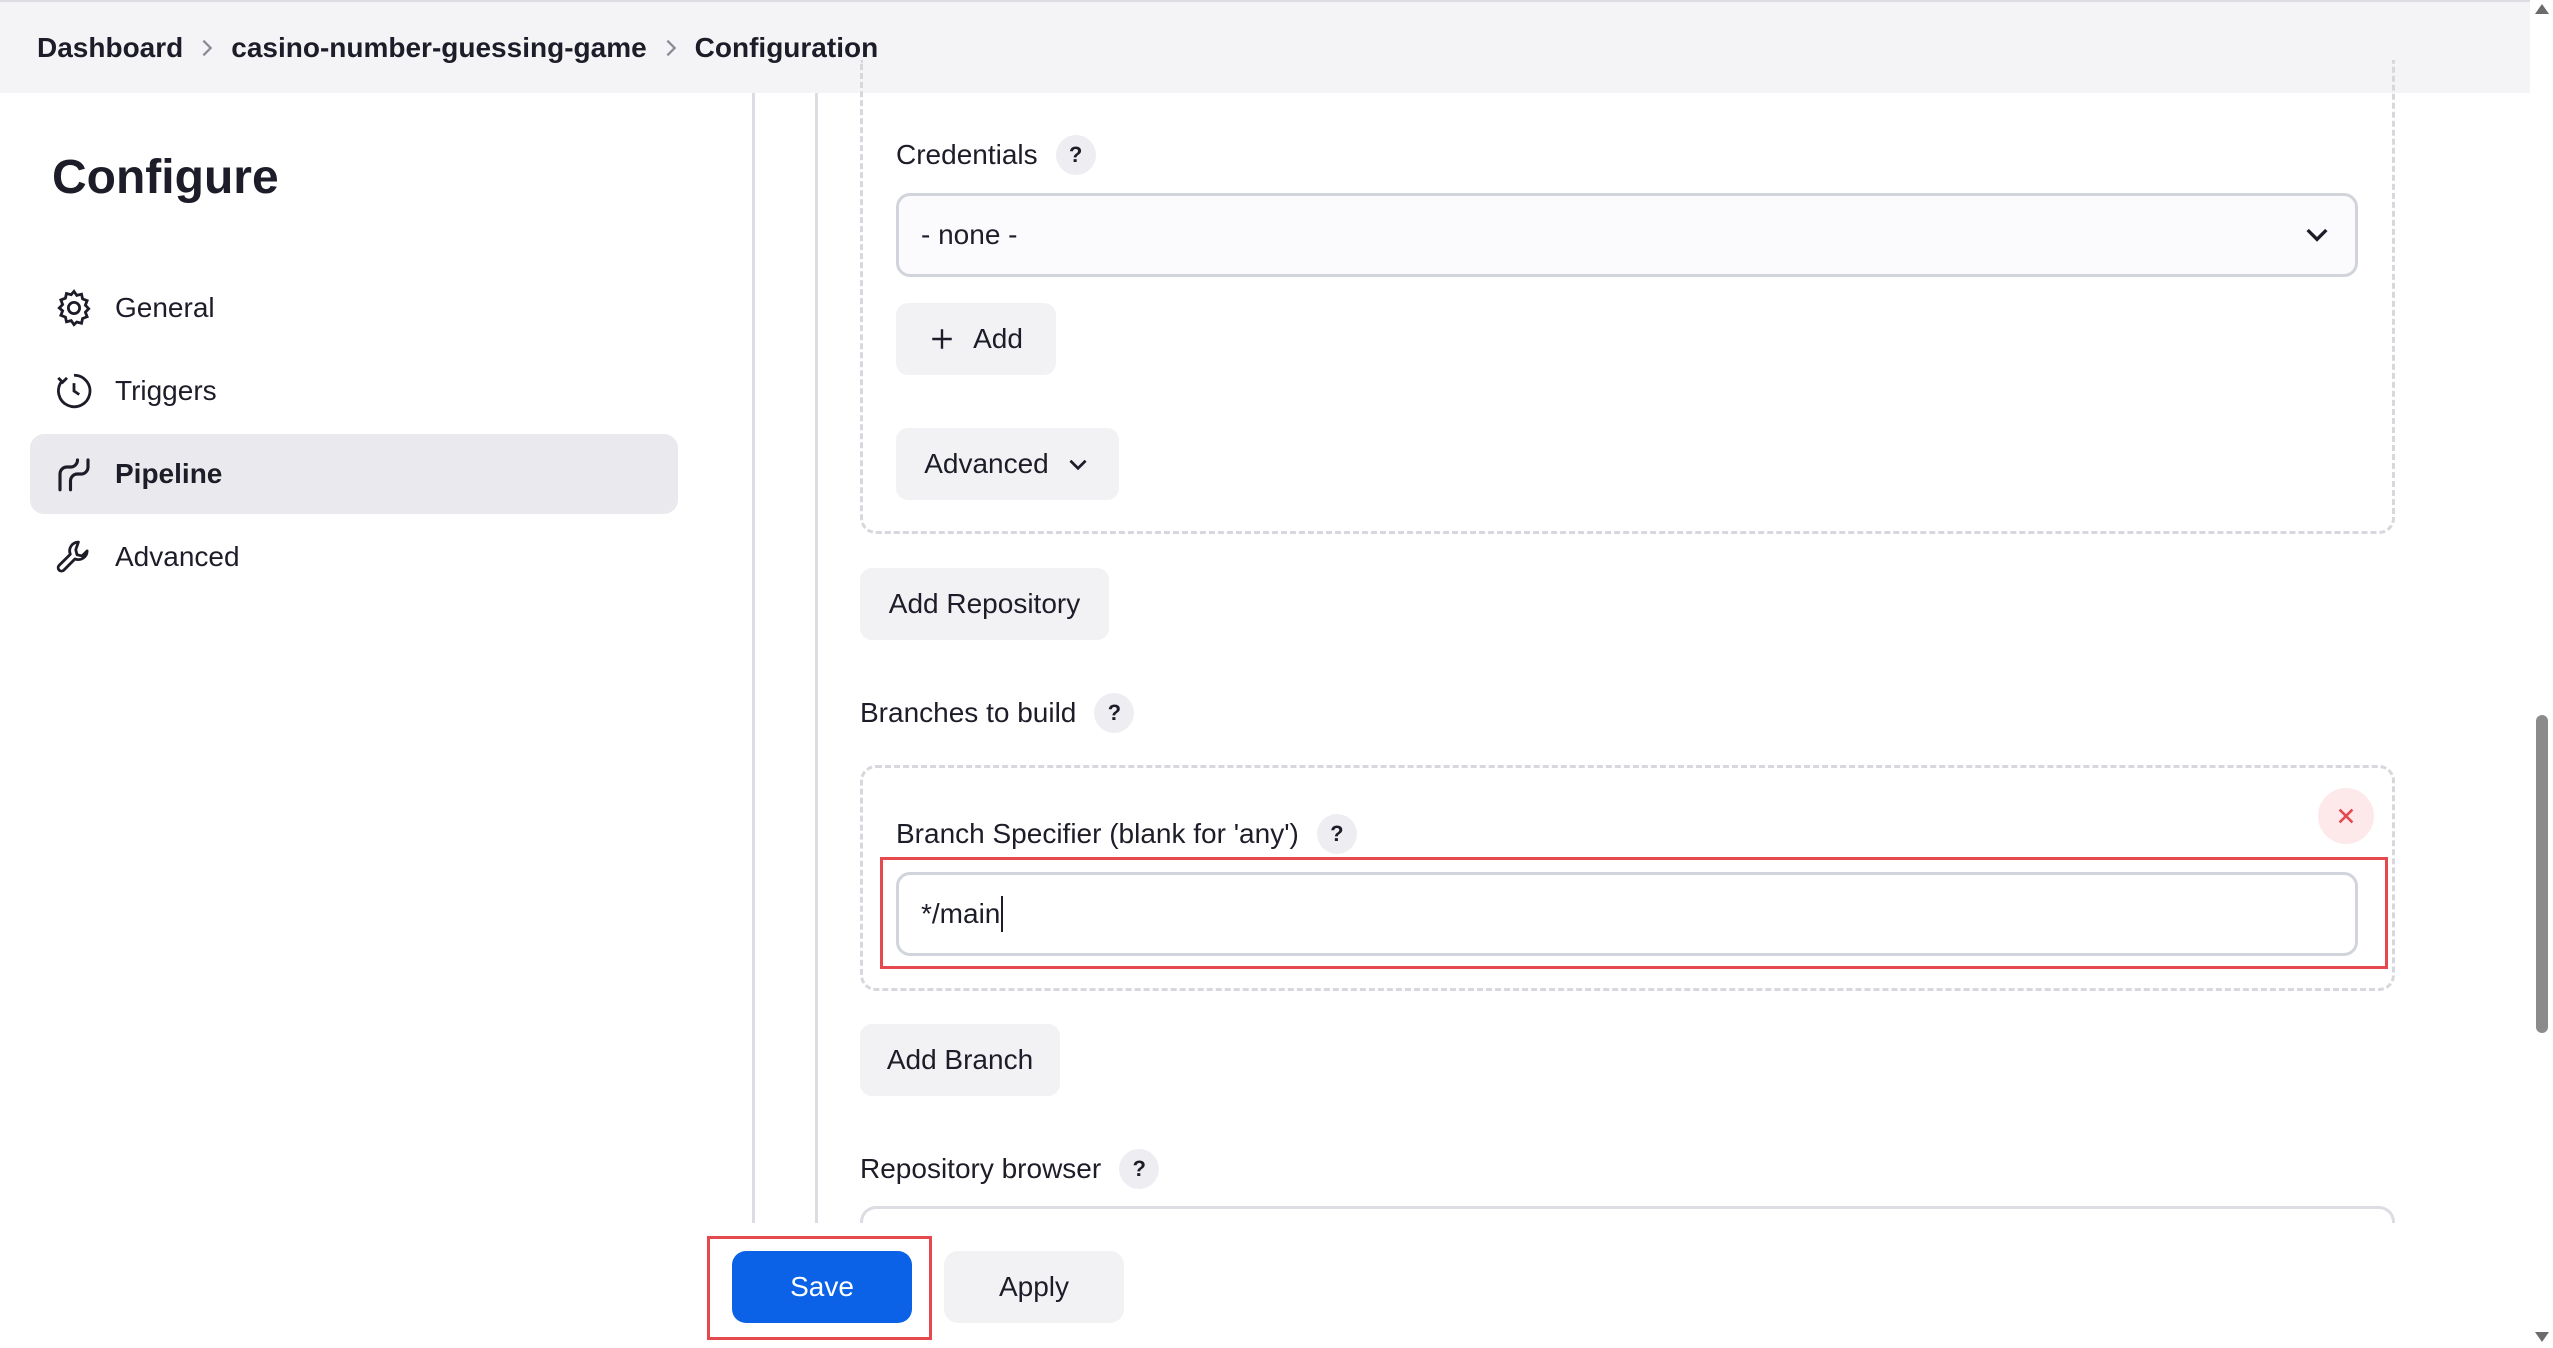  Describe the element at coordinates (967, 154) in the screenshot. I see `credentials-label-text: Credentials` at that location.